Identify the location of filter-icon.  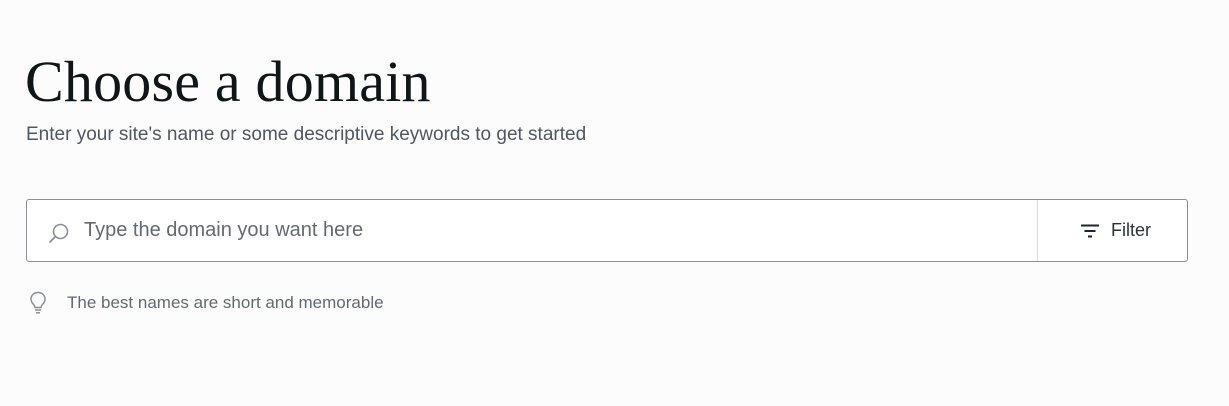
(1090, 230).